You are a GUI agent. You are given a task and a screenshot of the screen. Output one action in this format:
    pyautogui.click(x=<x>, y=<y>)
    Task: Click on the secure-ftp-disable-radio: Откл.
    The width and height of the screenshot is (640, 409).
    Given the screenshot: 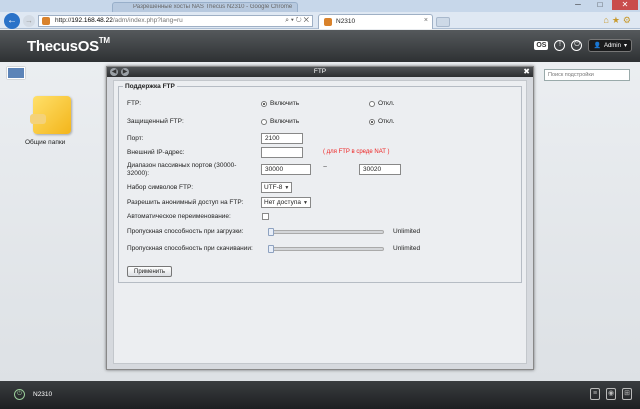 What is the action you would take?
    pyautogui.click(x=382, y=121)
    